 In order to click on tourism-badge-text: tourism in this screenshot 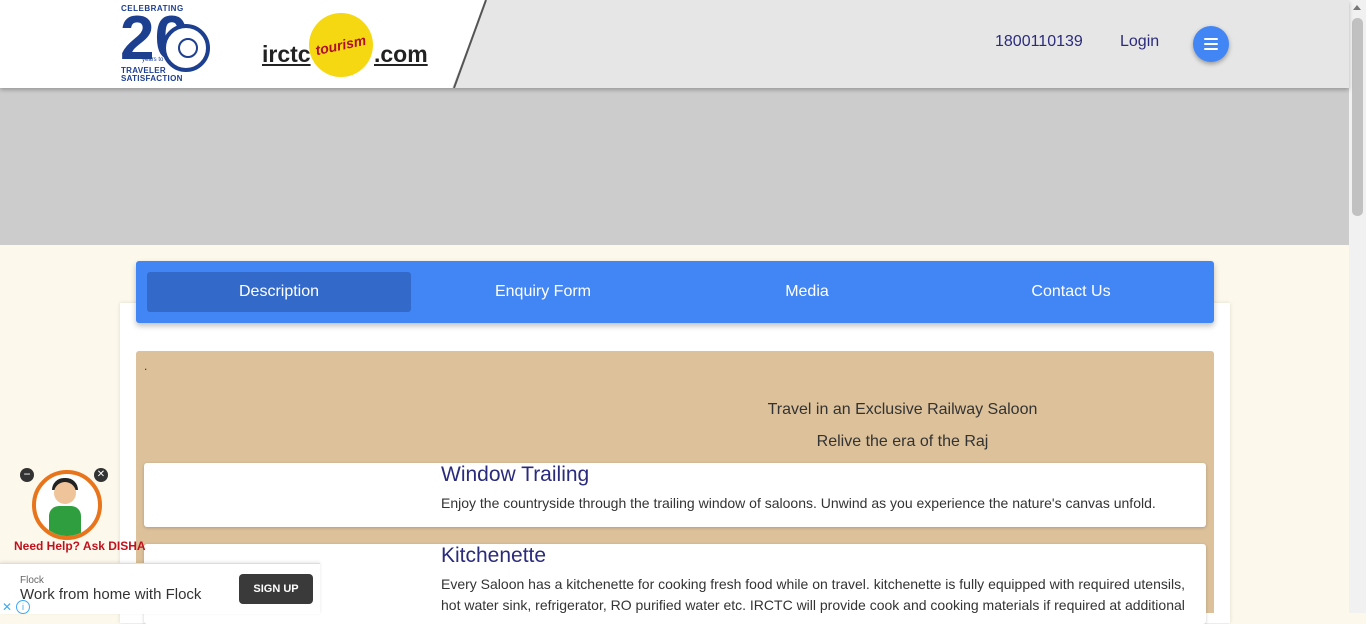, I will do `click(341, 45)`.